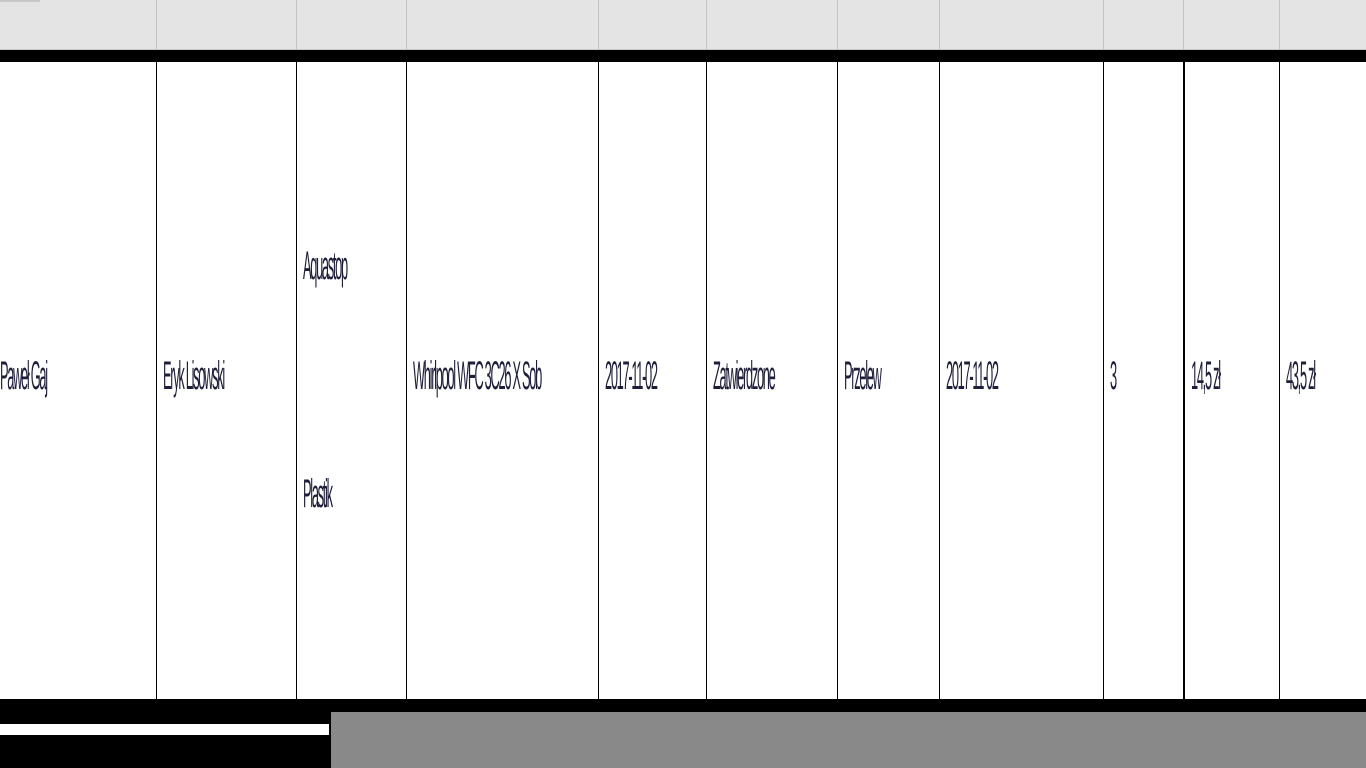 The height and width of the screenshot is (768, 1366). What do you see at coordinates (1322, 25) in the screenshot?
I see `column-header-total` at bounding box center [1322, 25].